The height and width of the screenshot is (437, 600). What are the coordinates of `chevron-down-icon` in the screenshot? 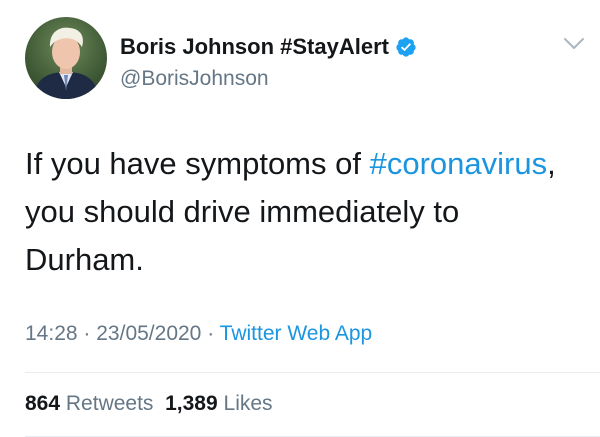 It's located at (574, 44).